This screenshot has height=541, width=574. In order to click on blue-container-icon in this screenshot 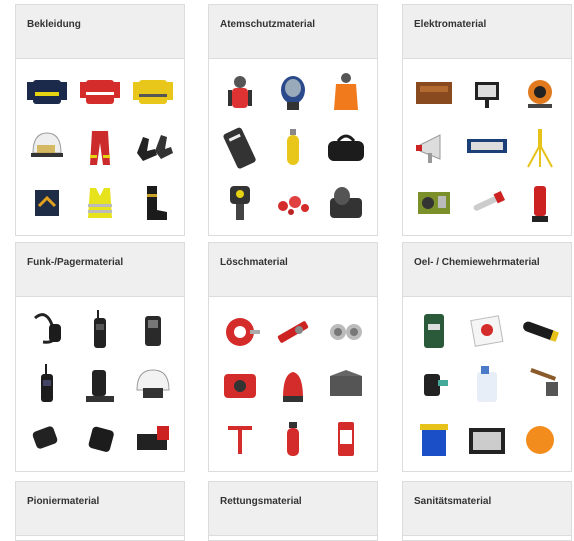, I will do `click(433, 438)`.